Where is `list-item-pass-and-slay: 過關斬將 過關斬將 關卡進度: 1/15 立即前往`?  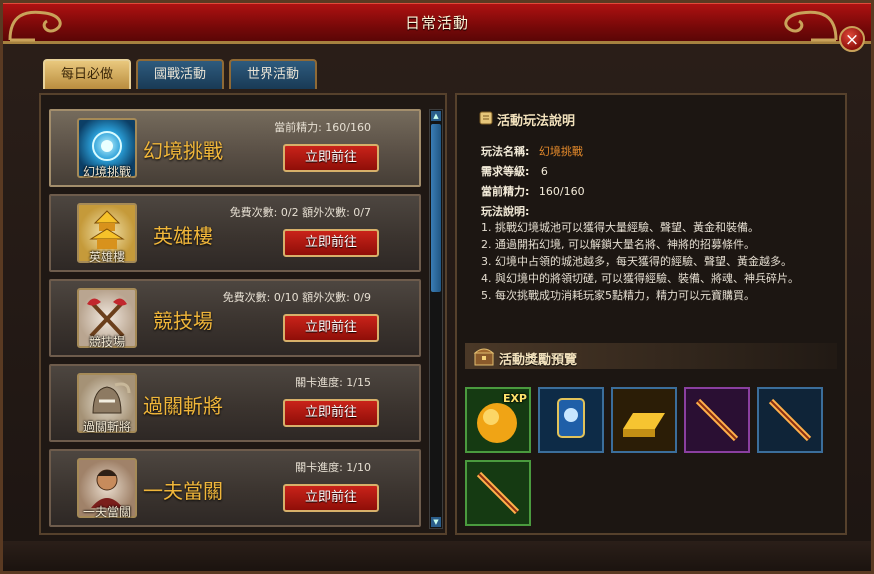 list-item-pass-and-slay: 過關斬將 過關斬將 關卡進度: 1/15 立即前往 is located at coordinates (235, 403).